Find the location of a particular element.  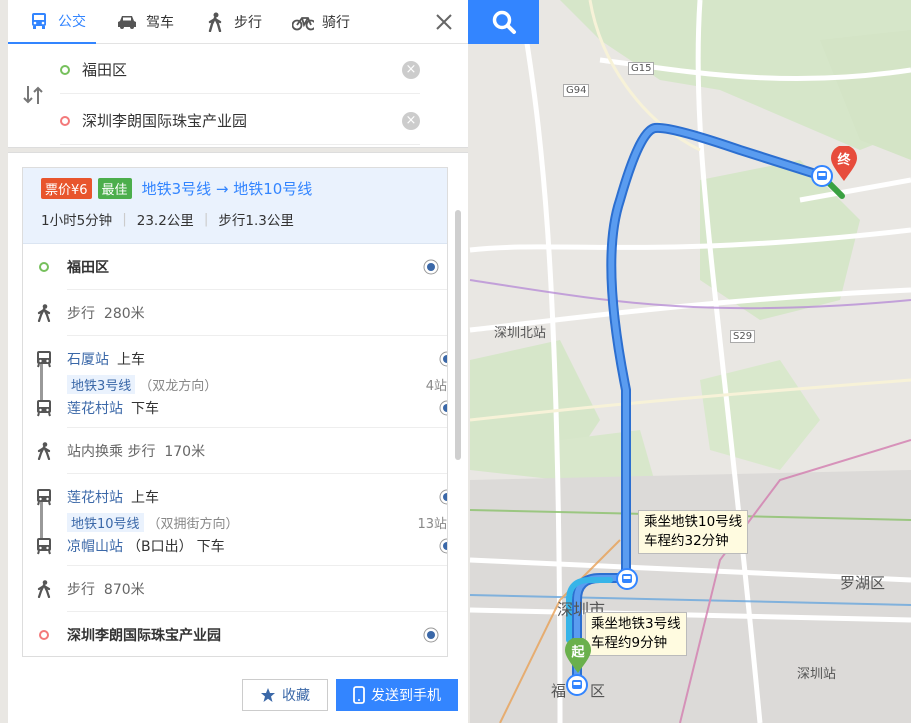

send-to-phone-button: 发送到手机 is located at coordinates (397, 695).